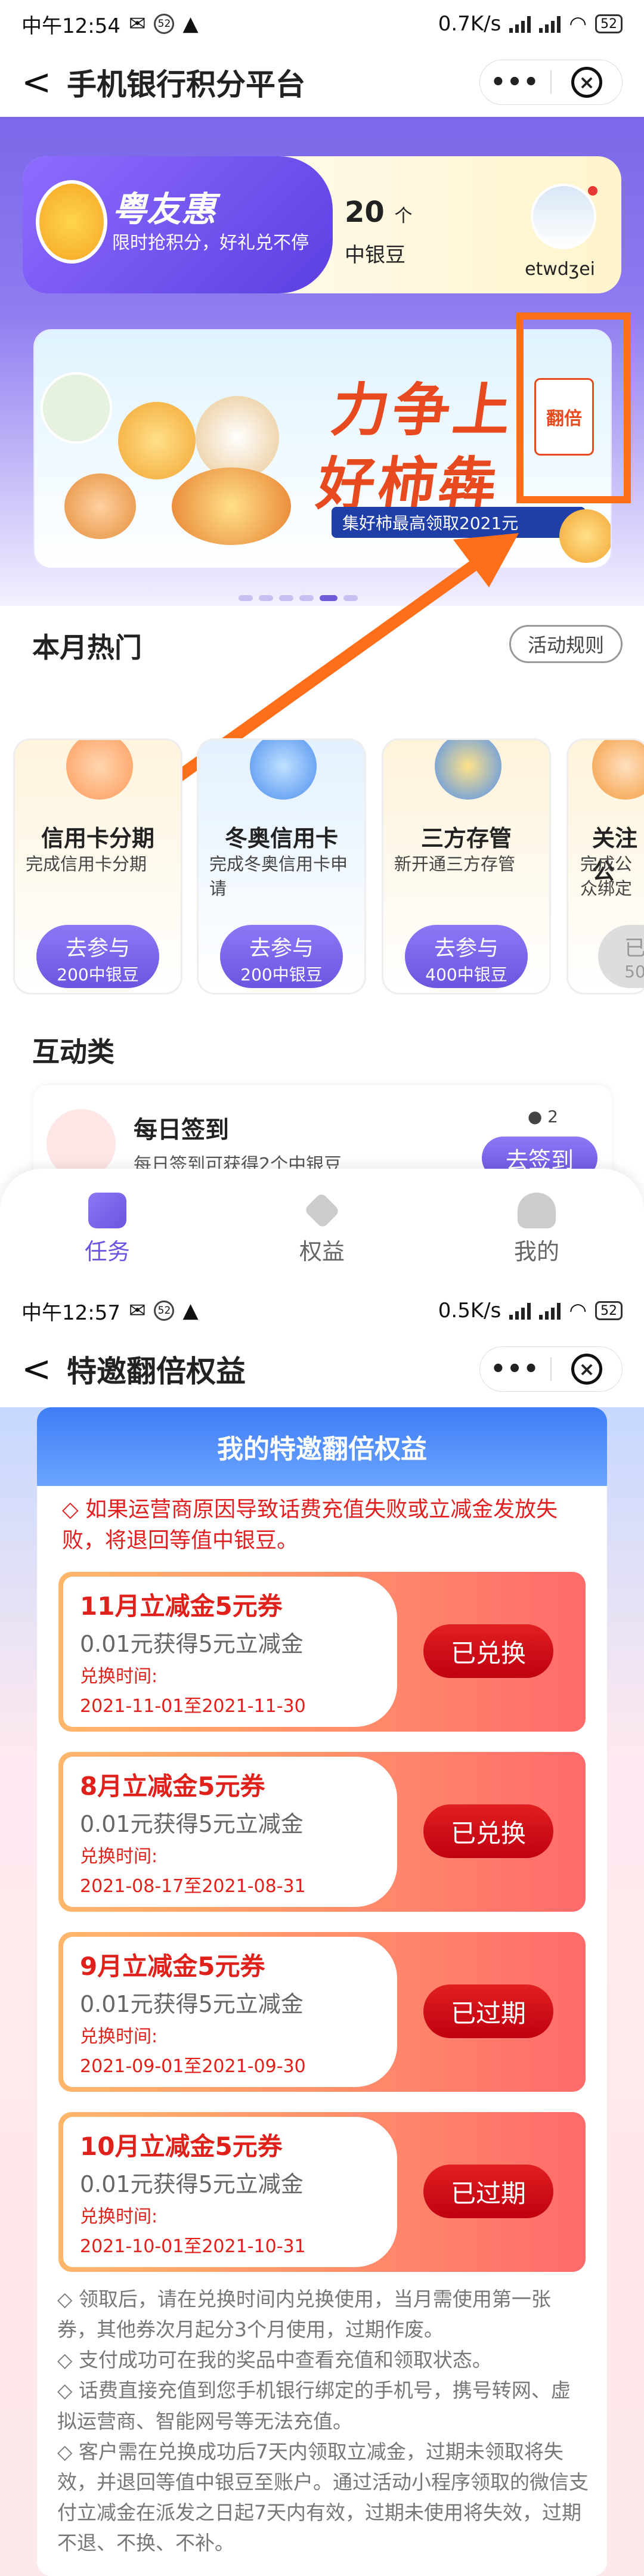 This screenshot has height=2576, width=644. What do you see at coordinates (609, 24) in the screenshot?
I see `battery-icon: 52` at bounding box center [609, 24].